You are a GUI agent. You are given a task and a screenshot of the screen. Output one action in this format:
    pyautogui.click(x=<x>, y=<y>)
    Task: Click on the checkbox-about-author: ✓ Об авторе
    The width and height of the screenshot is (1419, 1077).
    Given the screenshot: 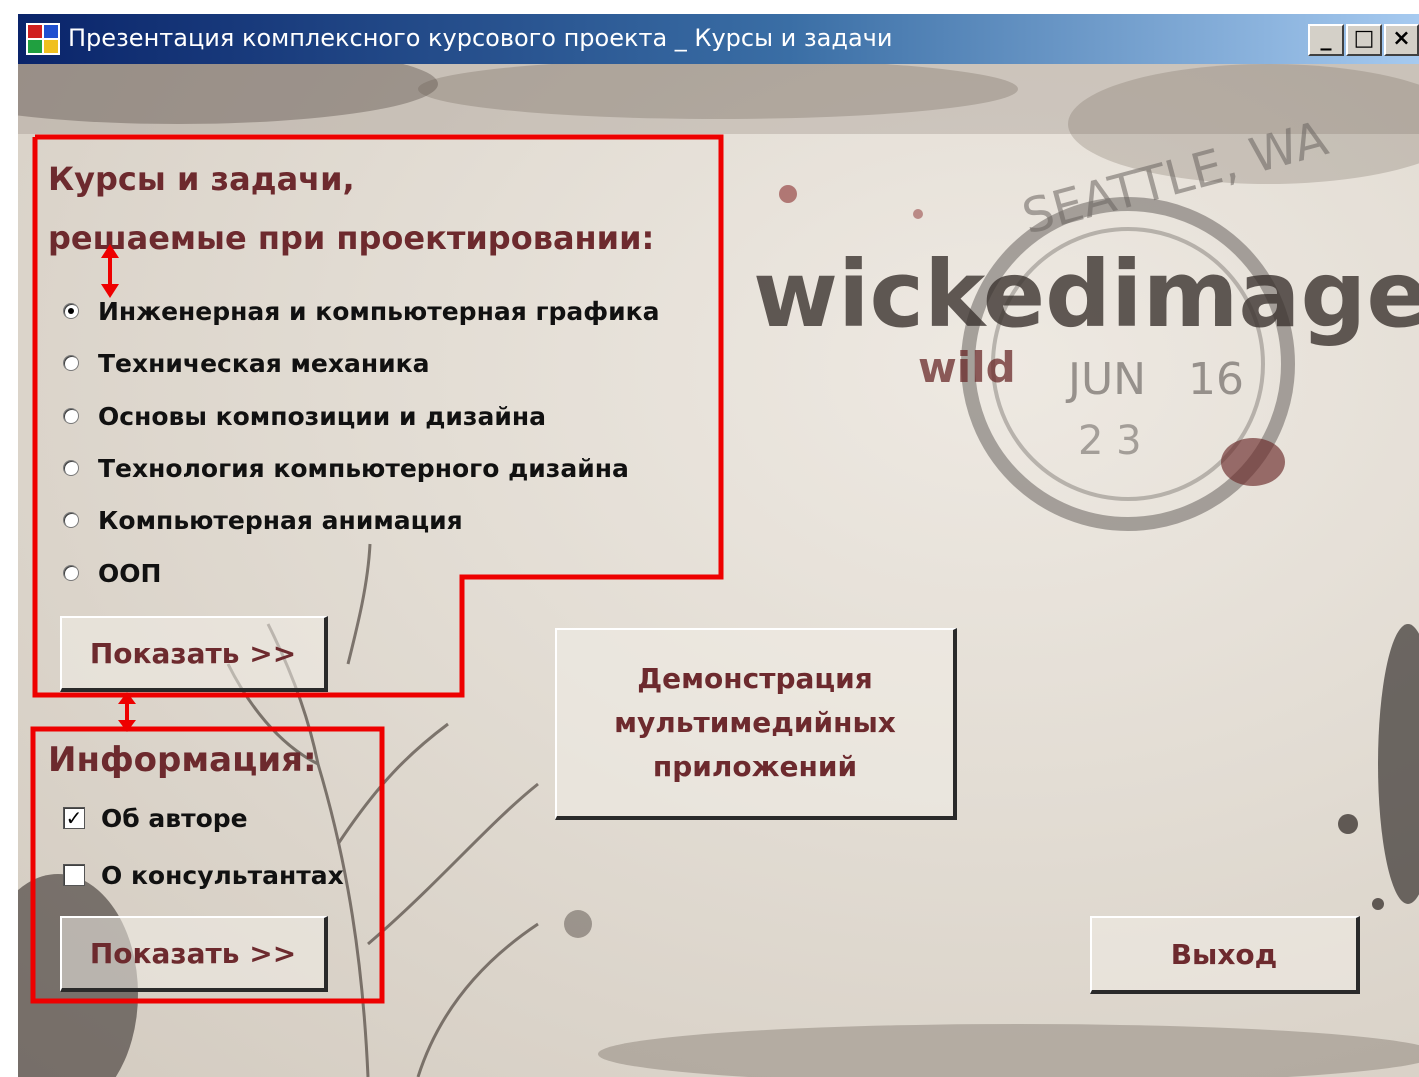 What is the action you would take?
    pyautogui.click(x=155, y=818)
    